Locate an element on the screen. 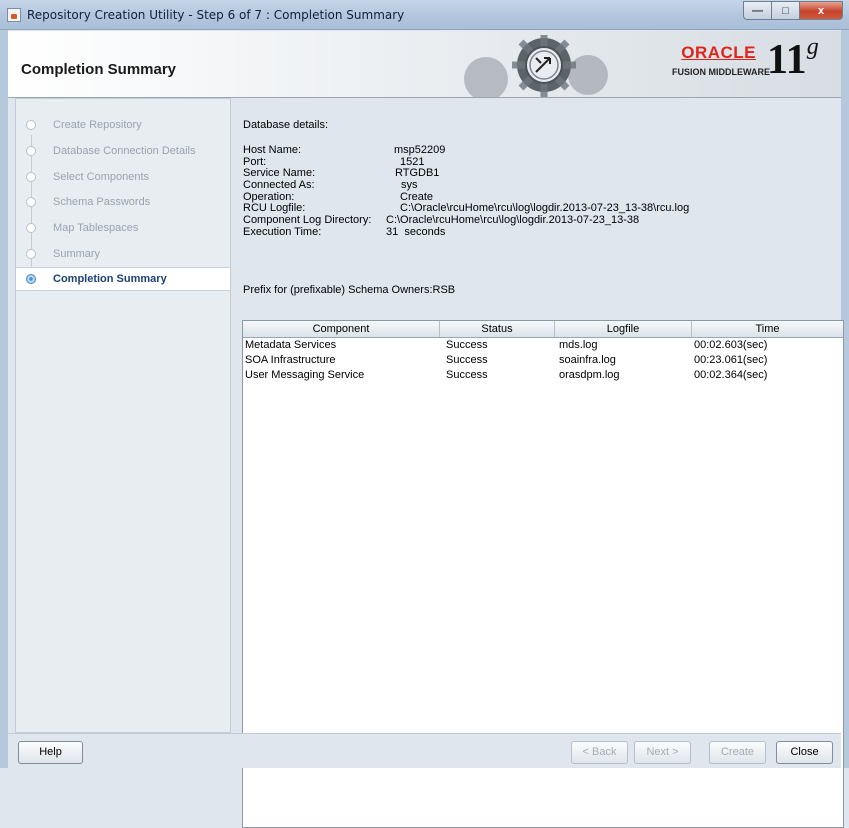 The width and height of the screenshot is (849, 828). back-button-label: < Back is located at coordinates (599, 752).